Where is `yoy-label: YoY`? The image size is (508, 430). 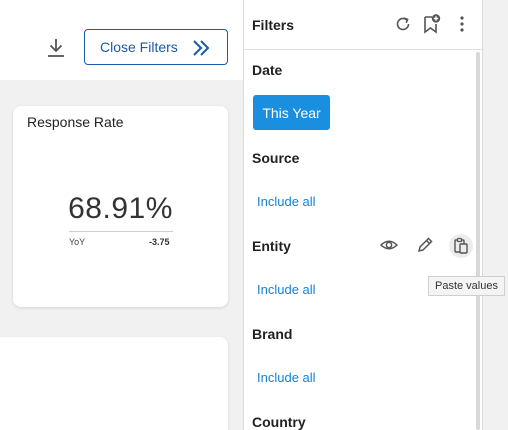 yoy-label: YoY is located at coordinates (77, 242).